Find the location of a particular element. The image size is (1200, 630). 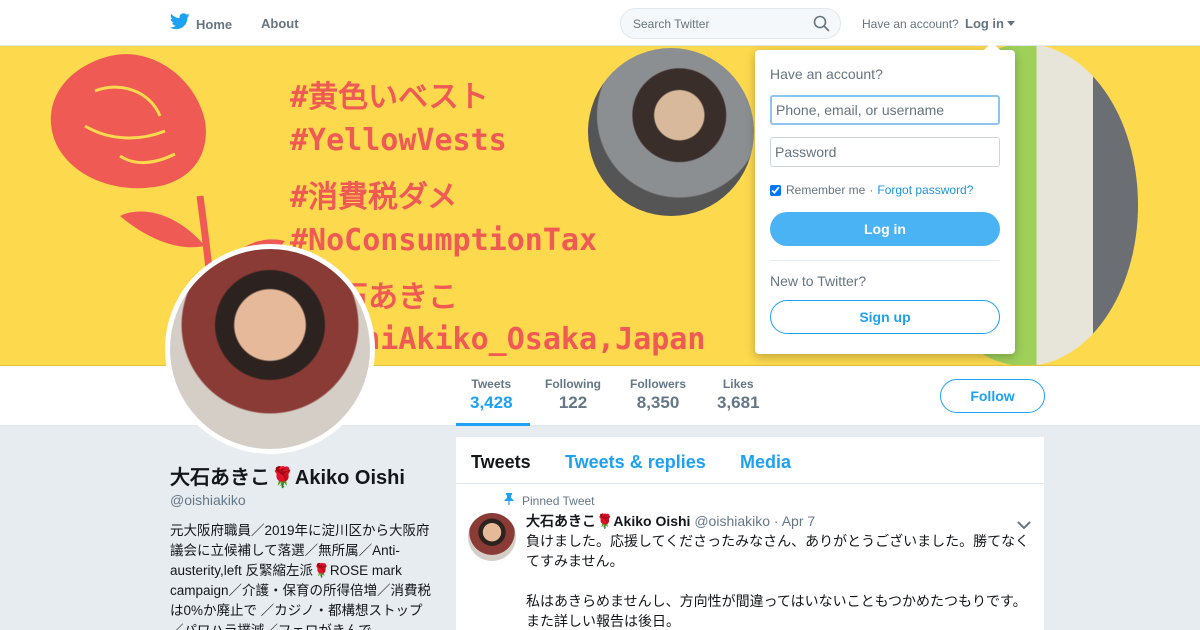

twitter-bird-icon is located at coordinates (179, 24).